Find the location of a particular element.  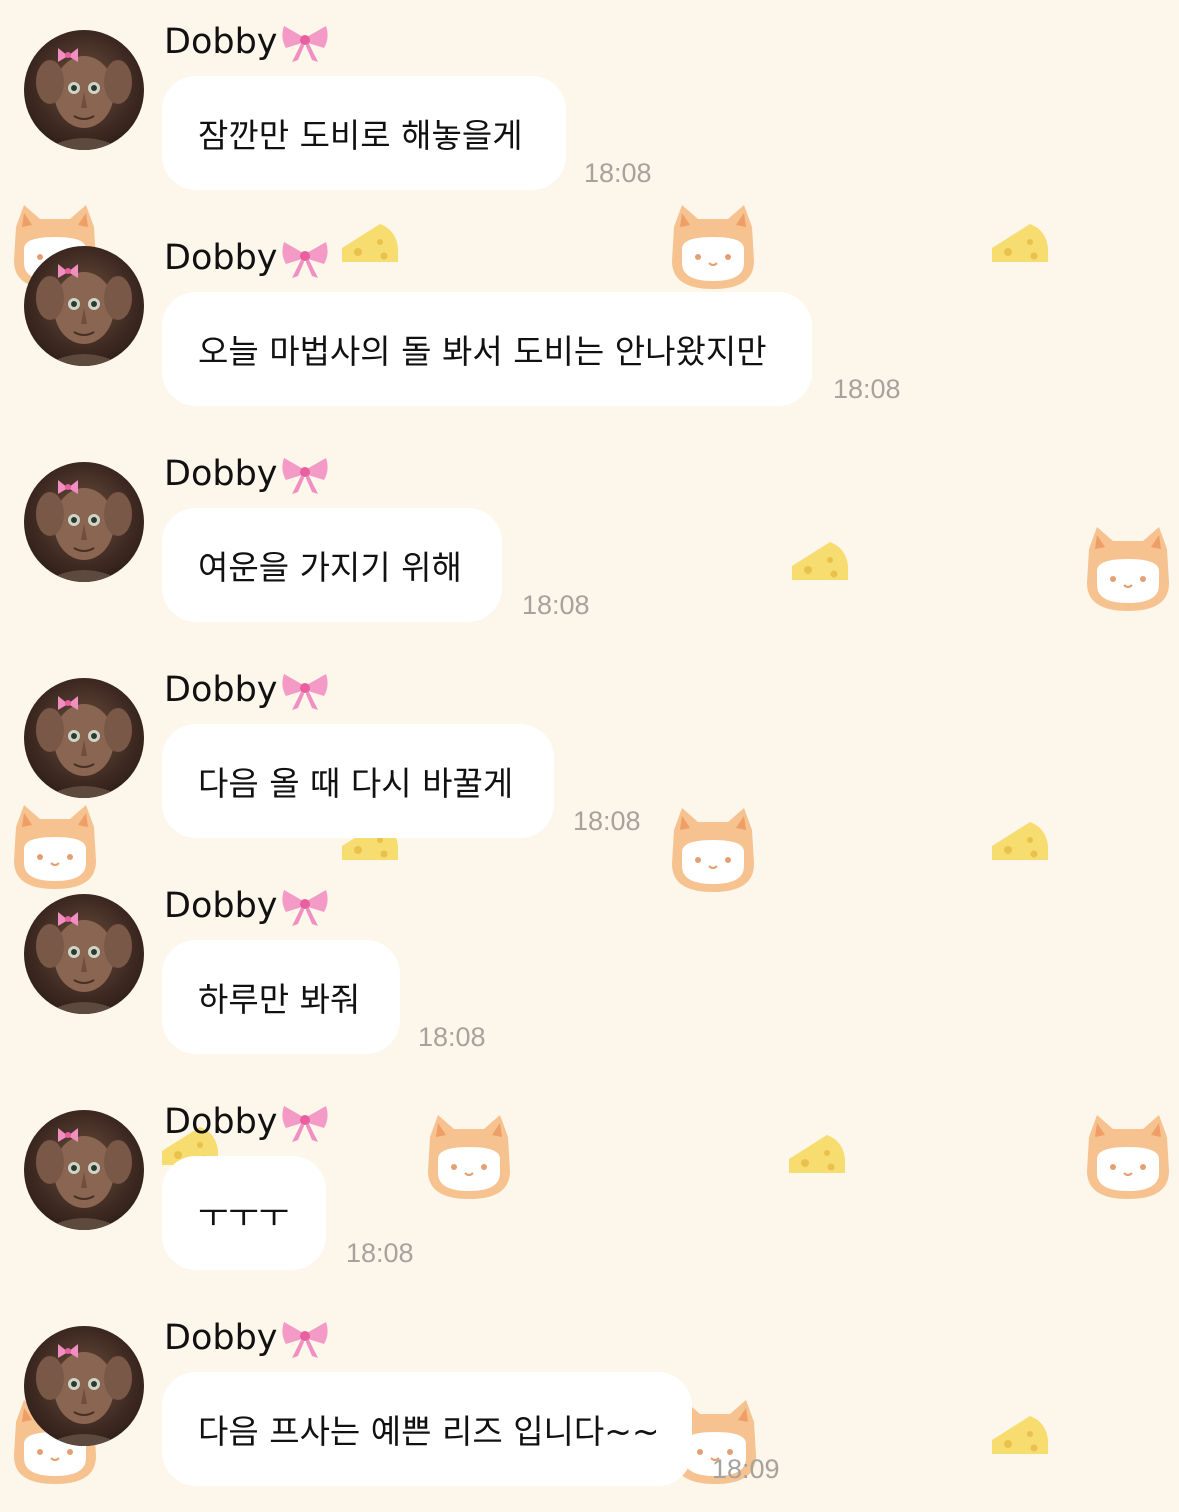

message-bubble: 여운을 가지기 위해 is located at coordinates (332, 565).